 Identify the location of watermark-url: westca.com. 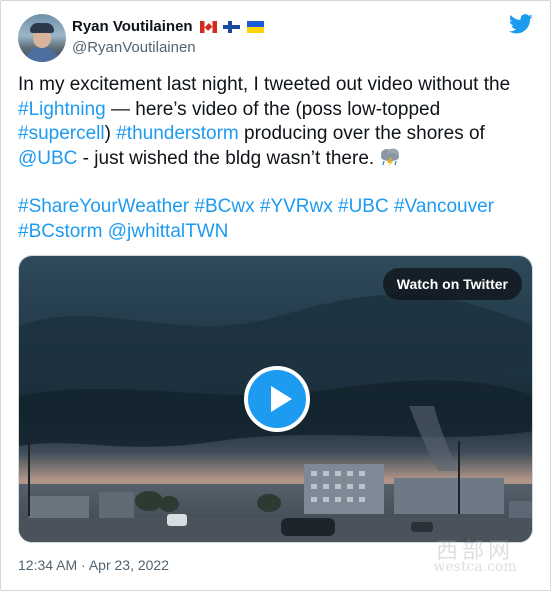
(475, 567).